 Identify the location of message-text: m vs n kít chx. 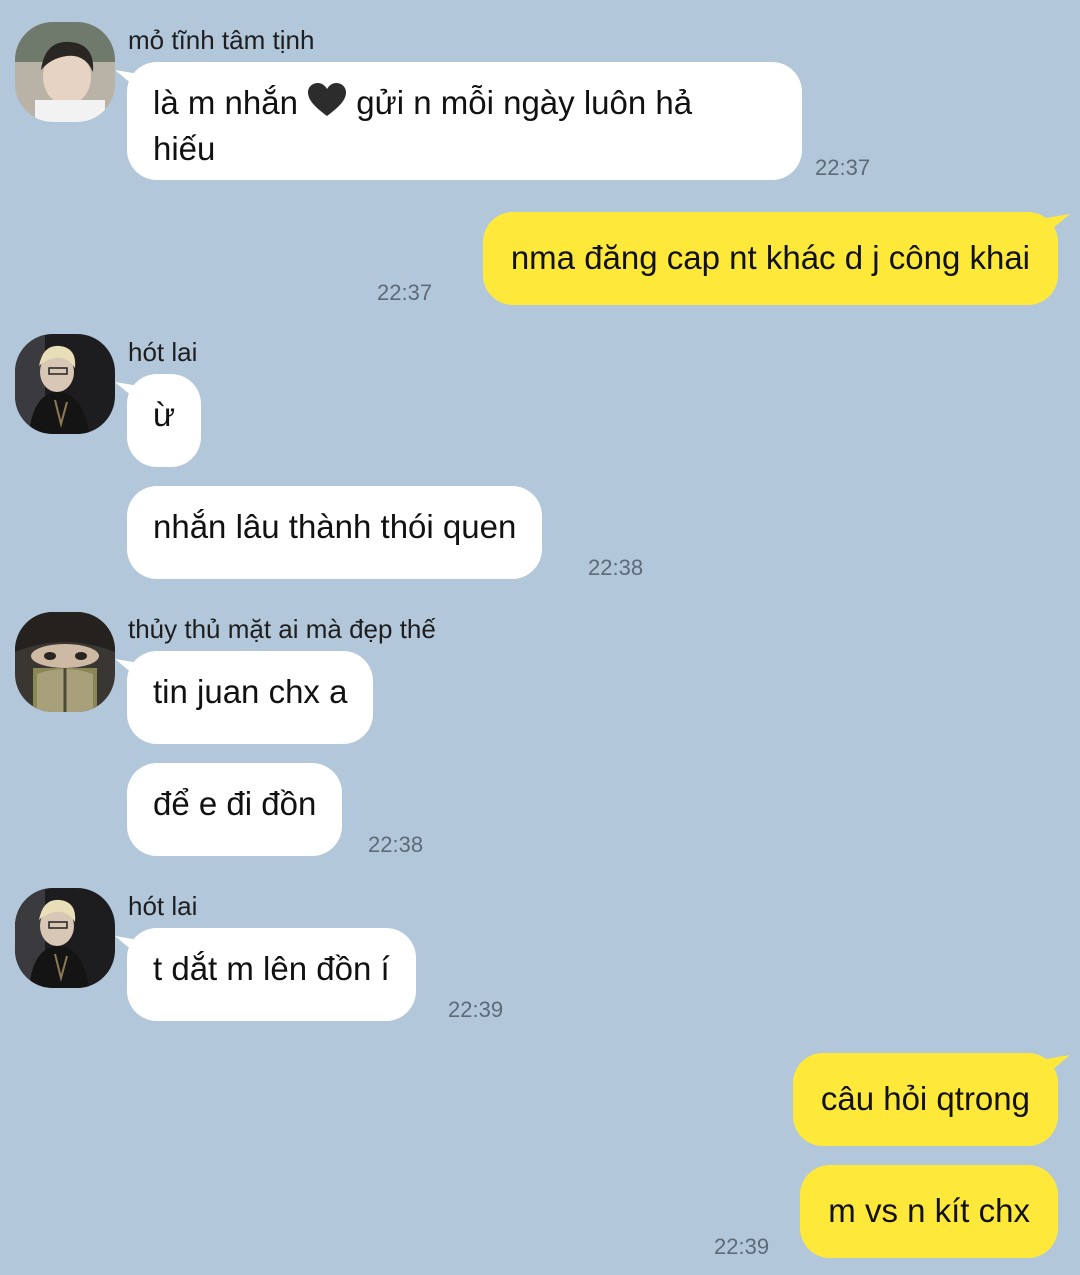
(929, 1210).